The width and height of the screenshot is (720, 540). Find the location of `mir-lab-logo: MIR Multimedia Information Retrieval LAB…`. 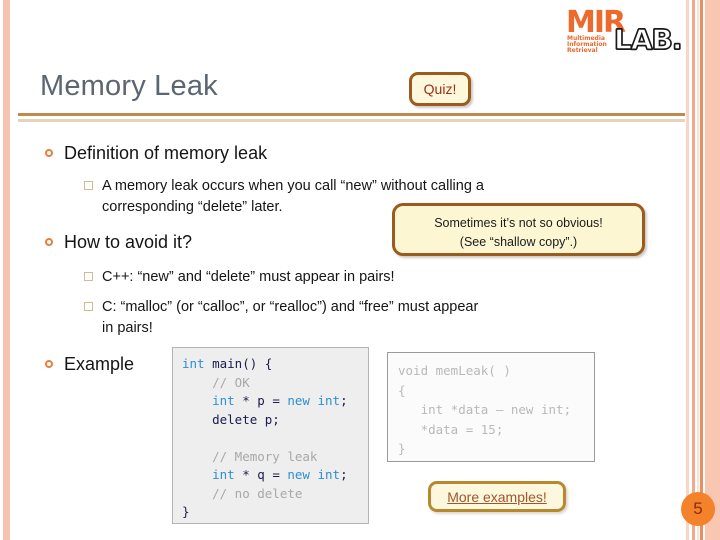

mir-lab-logo: MIR Multimedia Information Retrieval LAB… is located at coordinates (626, 32).